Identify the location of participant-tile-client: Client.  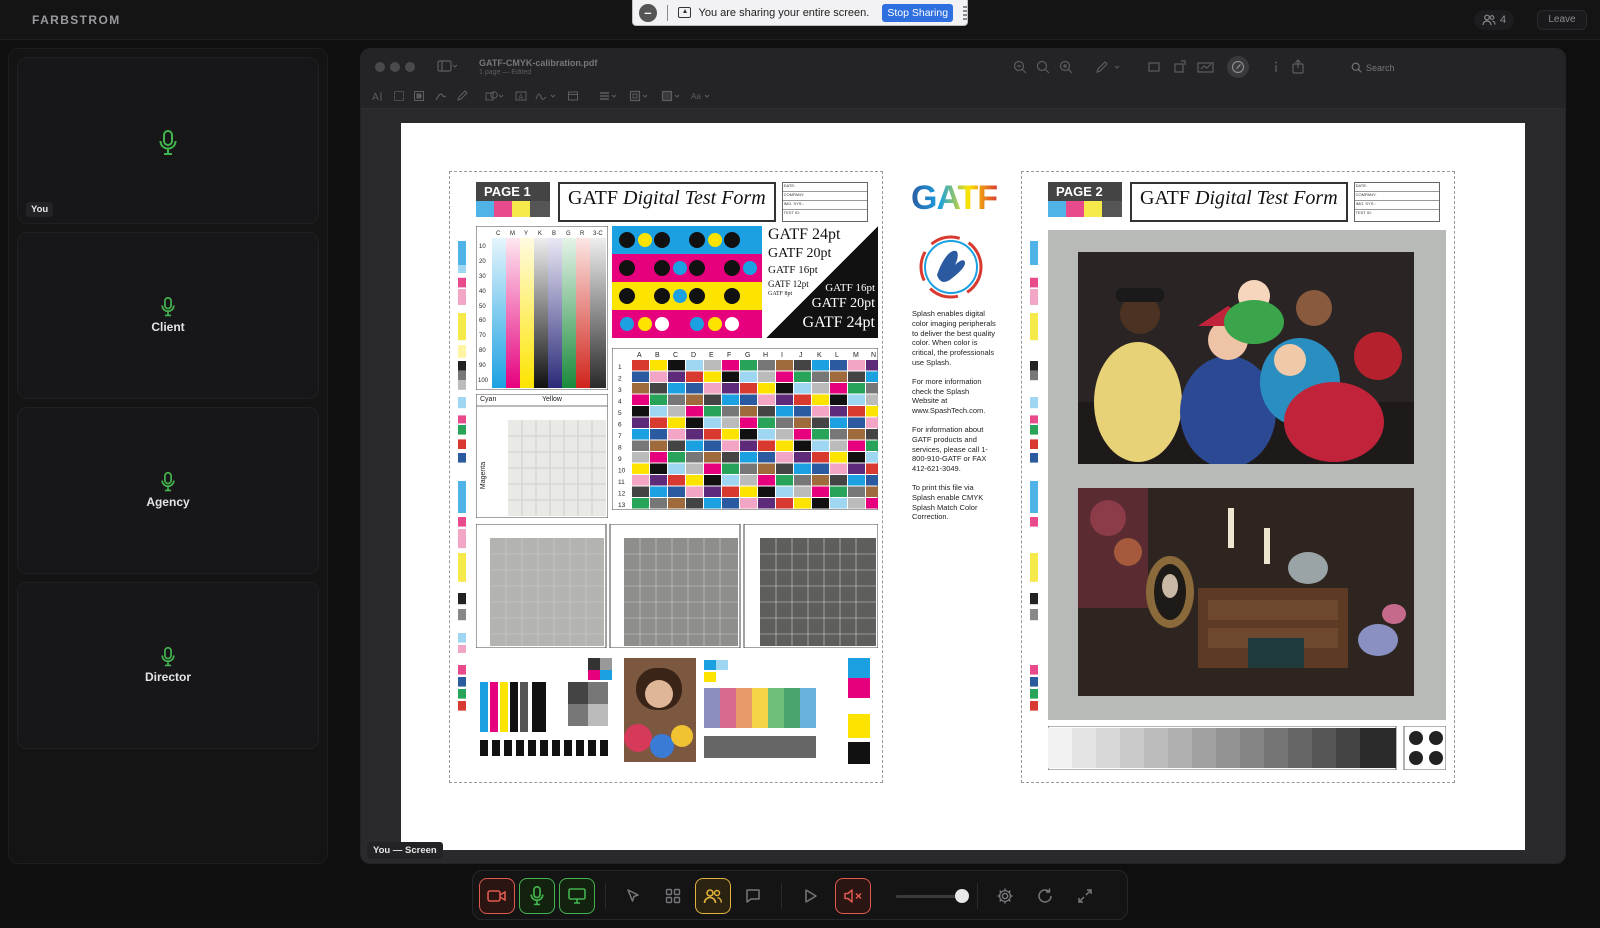
(168, 315).